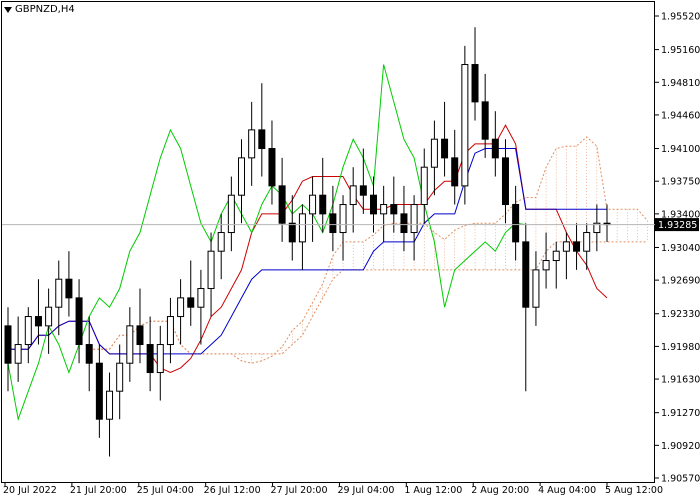 This screenshot has width=700, height=500. Describe the element at coordinates (680, 413) in the screenshot. I see `y-tick-label: 1.91270` at that location.